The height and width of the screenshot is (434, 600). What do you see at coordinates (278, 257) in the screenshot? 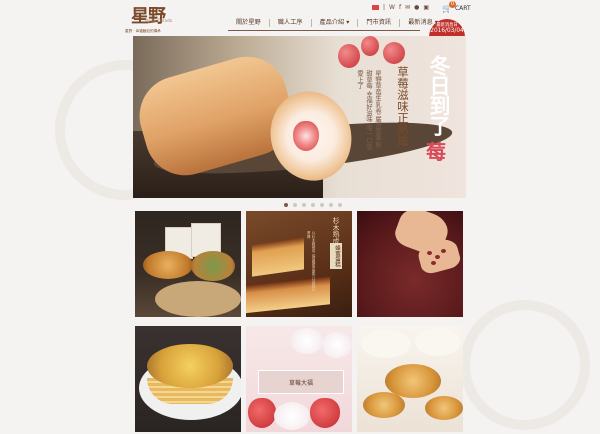
I see `castella-slice` at bounding box center [278, 257].